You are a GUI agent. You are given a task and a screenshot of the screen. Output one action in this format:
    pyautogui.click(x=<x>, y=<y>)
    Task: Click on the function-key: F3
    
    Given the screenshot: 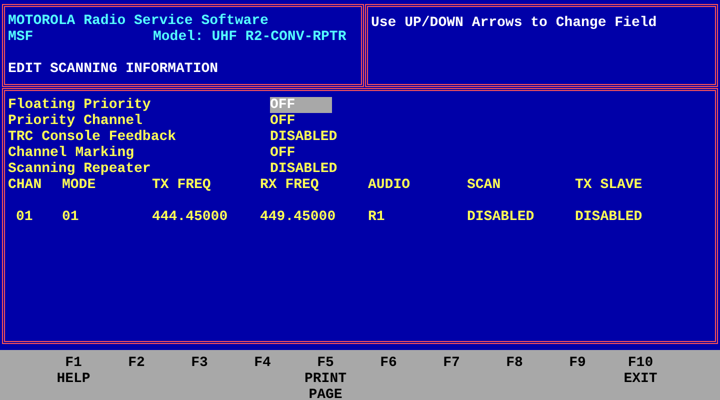 What is the action you would take?
    pyautogui.click(x=199, y=363)
    